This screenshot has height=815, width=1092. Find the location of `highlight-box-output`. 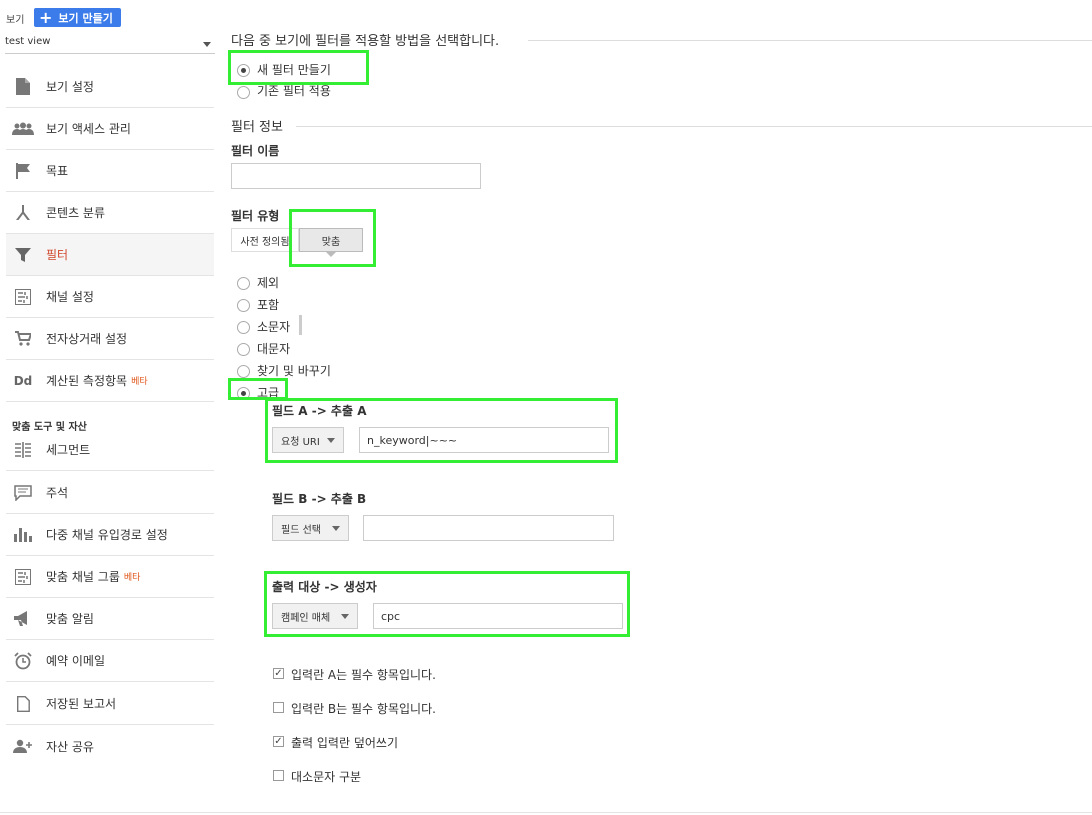

highlight-box-output is located at coordinates (447, 604).